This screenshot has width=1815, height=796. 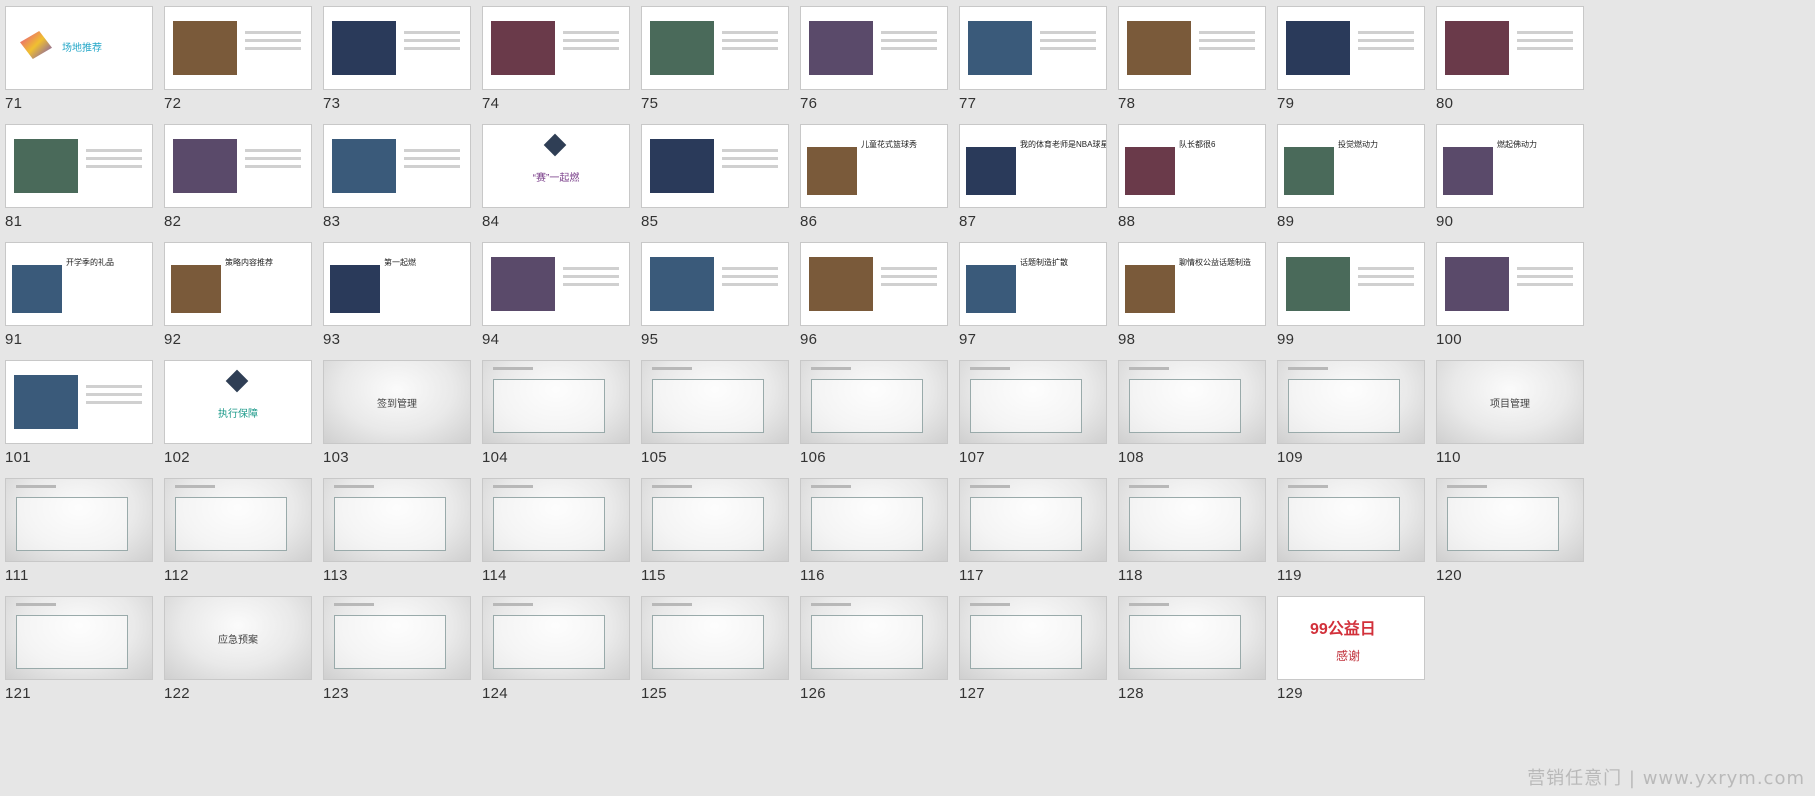 What do you see at coordinates (871, 414) in the screenshot?
I see `slide-thumbnail-106: 106` at bounding box center [871, 414].